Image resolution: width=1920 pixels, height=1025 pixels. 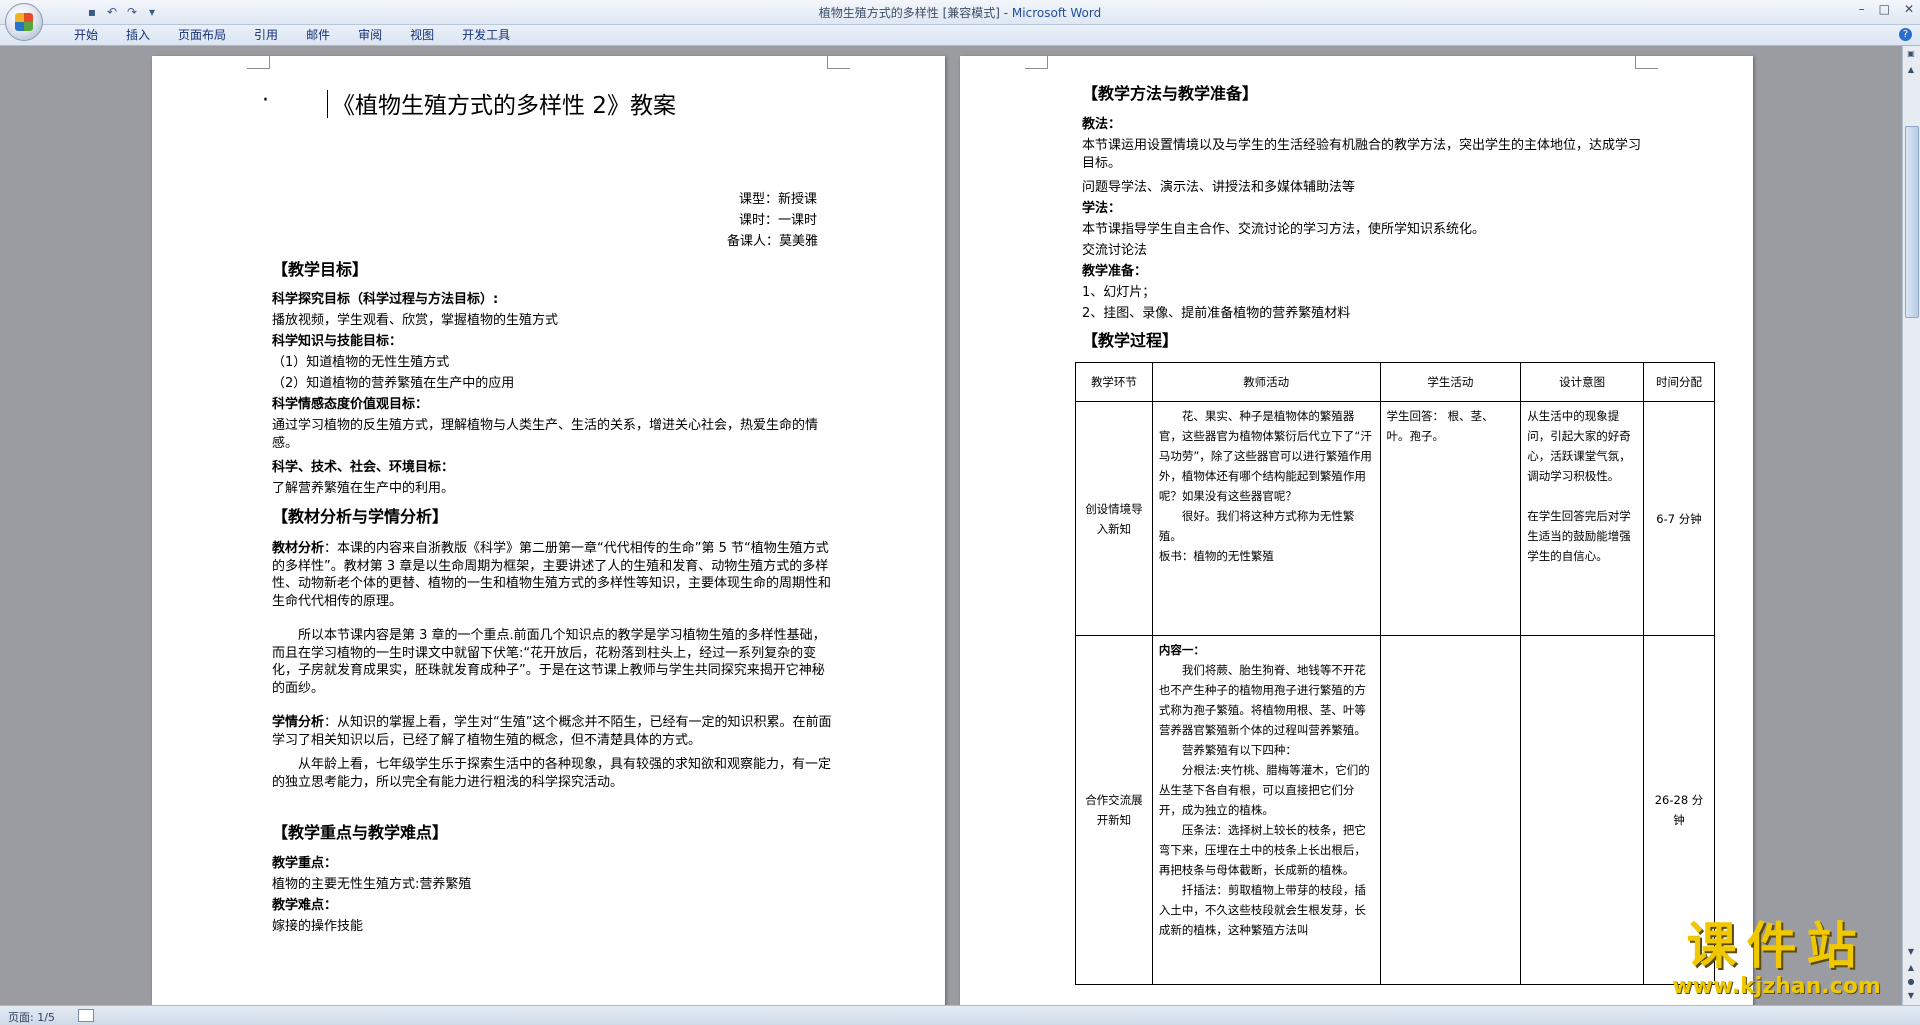 I want to click on tab-home: 开始, so click(x=86, y=35).